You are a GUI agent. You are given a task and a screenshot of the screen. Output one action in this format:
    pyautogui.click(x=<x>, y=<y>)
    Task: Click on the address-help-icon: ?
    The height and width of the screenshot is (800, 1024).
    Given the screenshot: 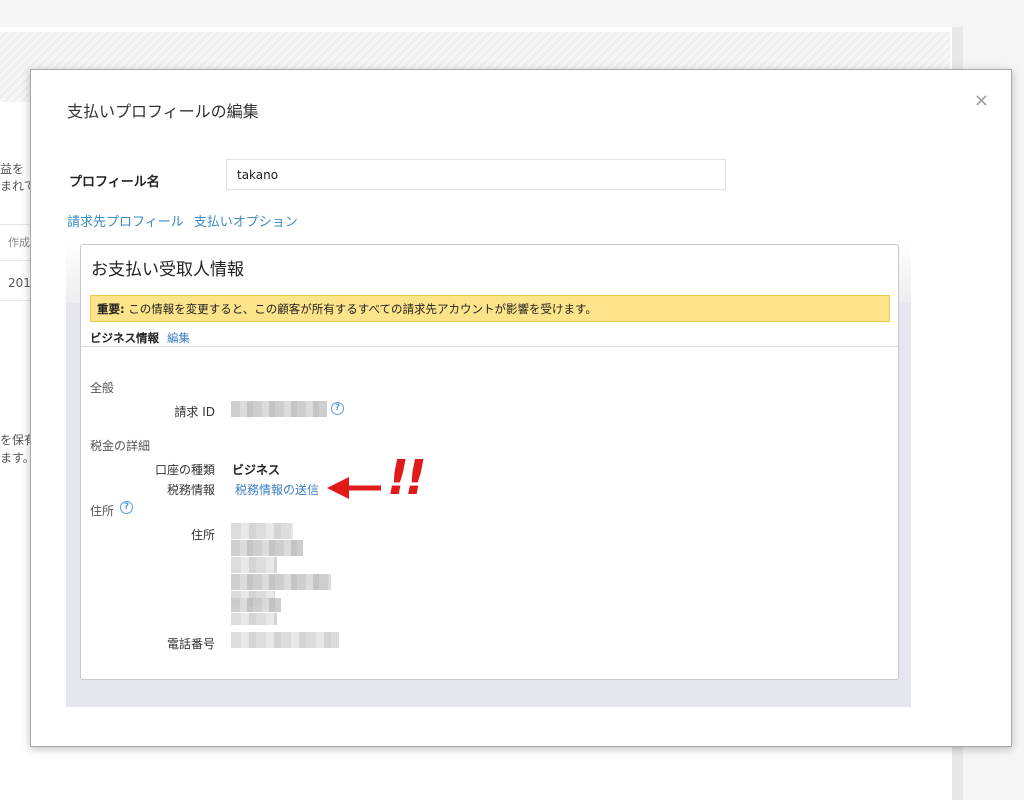 What is the action you would take?
    pyautogui.click(x=126, y=507)
    